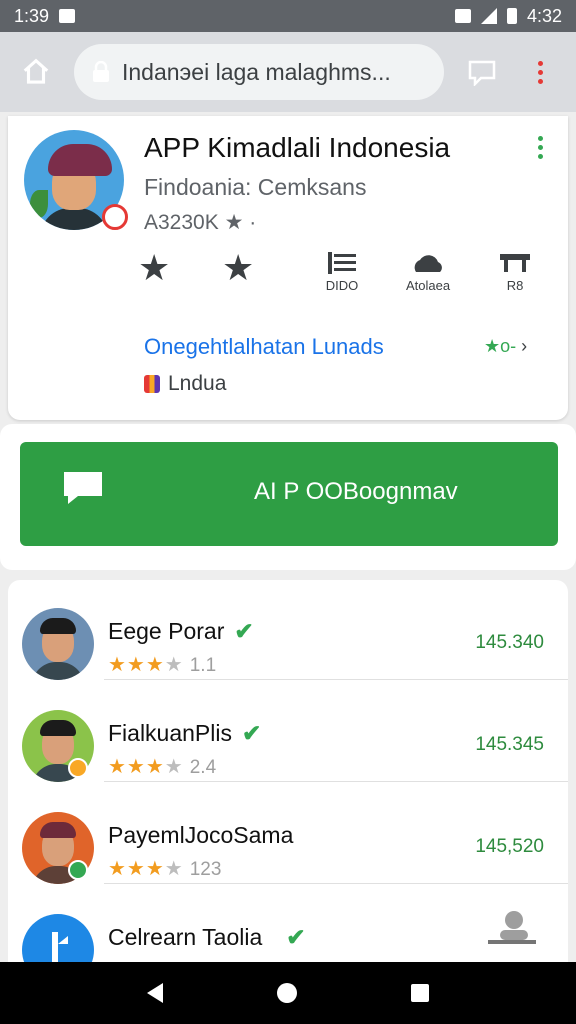 The width and height of the screenshot is (576, 1024). Describe the element at coordinates (356, 491) in the screenshot. I see `primary-action-label: AI P OOBoognmav` at that location.